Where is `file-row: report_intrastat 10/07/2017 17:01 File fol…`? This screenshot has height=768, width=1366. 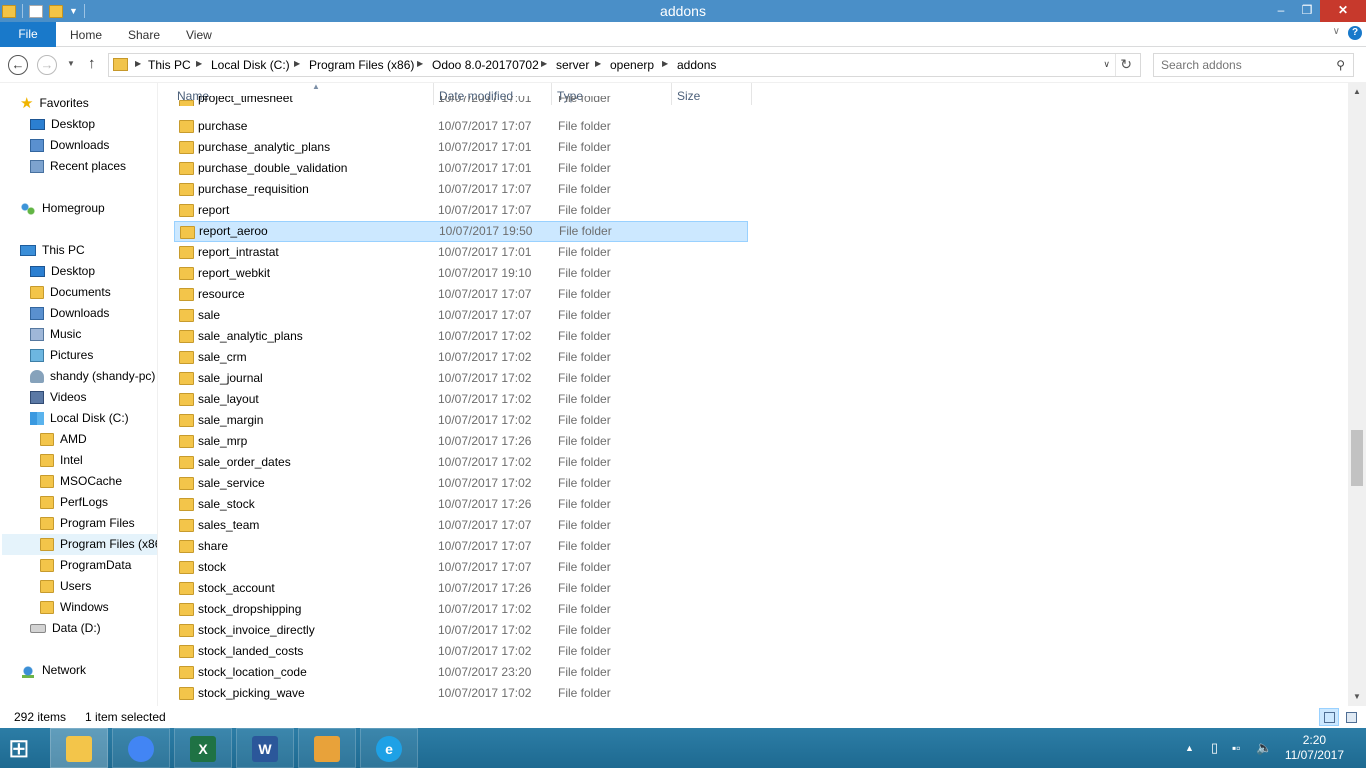 file-row: report_intrastat 10/07/2017 17:01 File fol… is located at coordinates (461, 252).